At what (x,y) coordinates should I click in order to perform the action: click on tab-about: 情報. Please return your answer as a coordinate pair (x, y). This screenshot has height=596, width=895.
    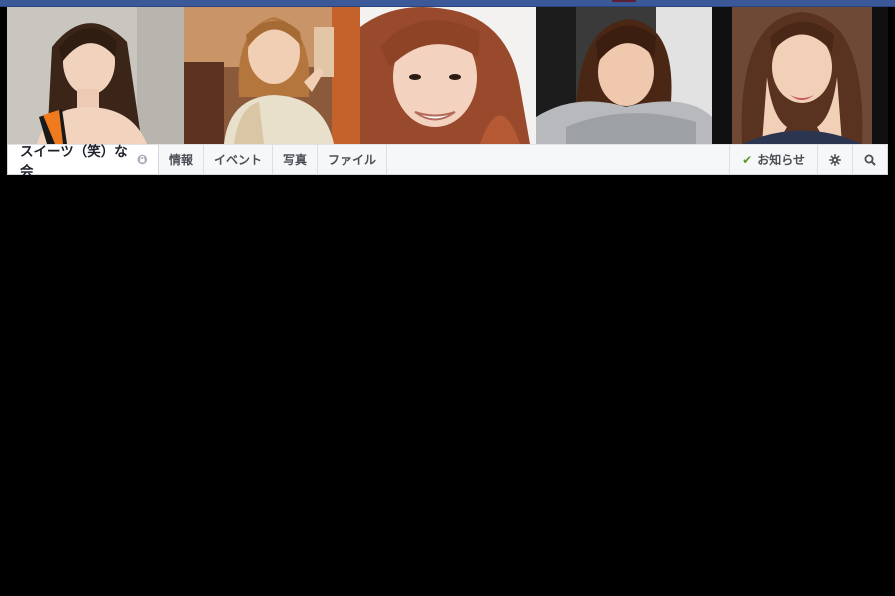
    Looking at the image, I should click on (182, 159).